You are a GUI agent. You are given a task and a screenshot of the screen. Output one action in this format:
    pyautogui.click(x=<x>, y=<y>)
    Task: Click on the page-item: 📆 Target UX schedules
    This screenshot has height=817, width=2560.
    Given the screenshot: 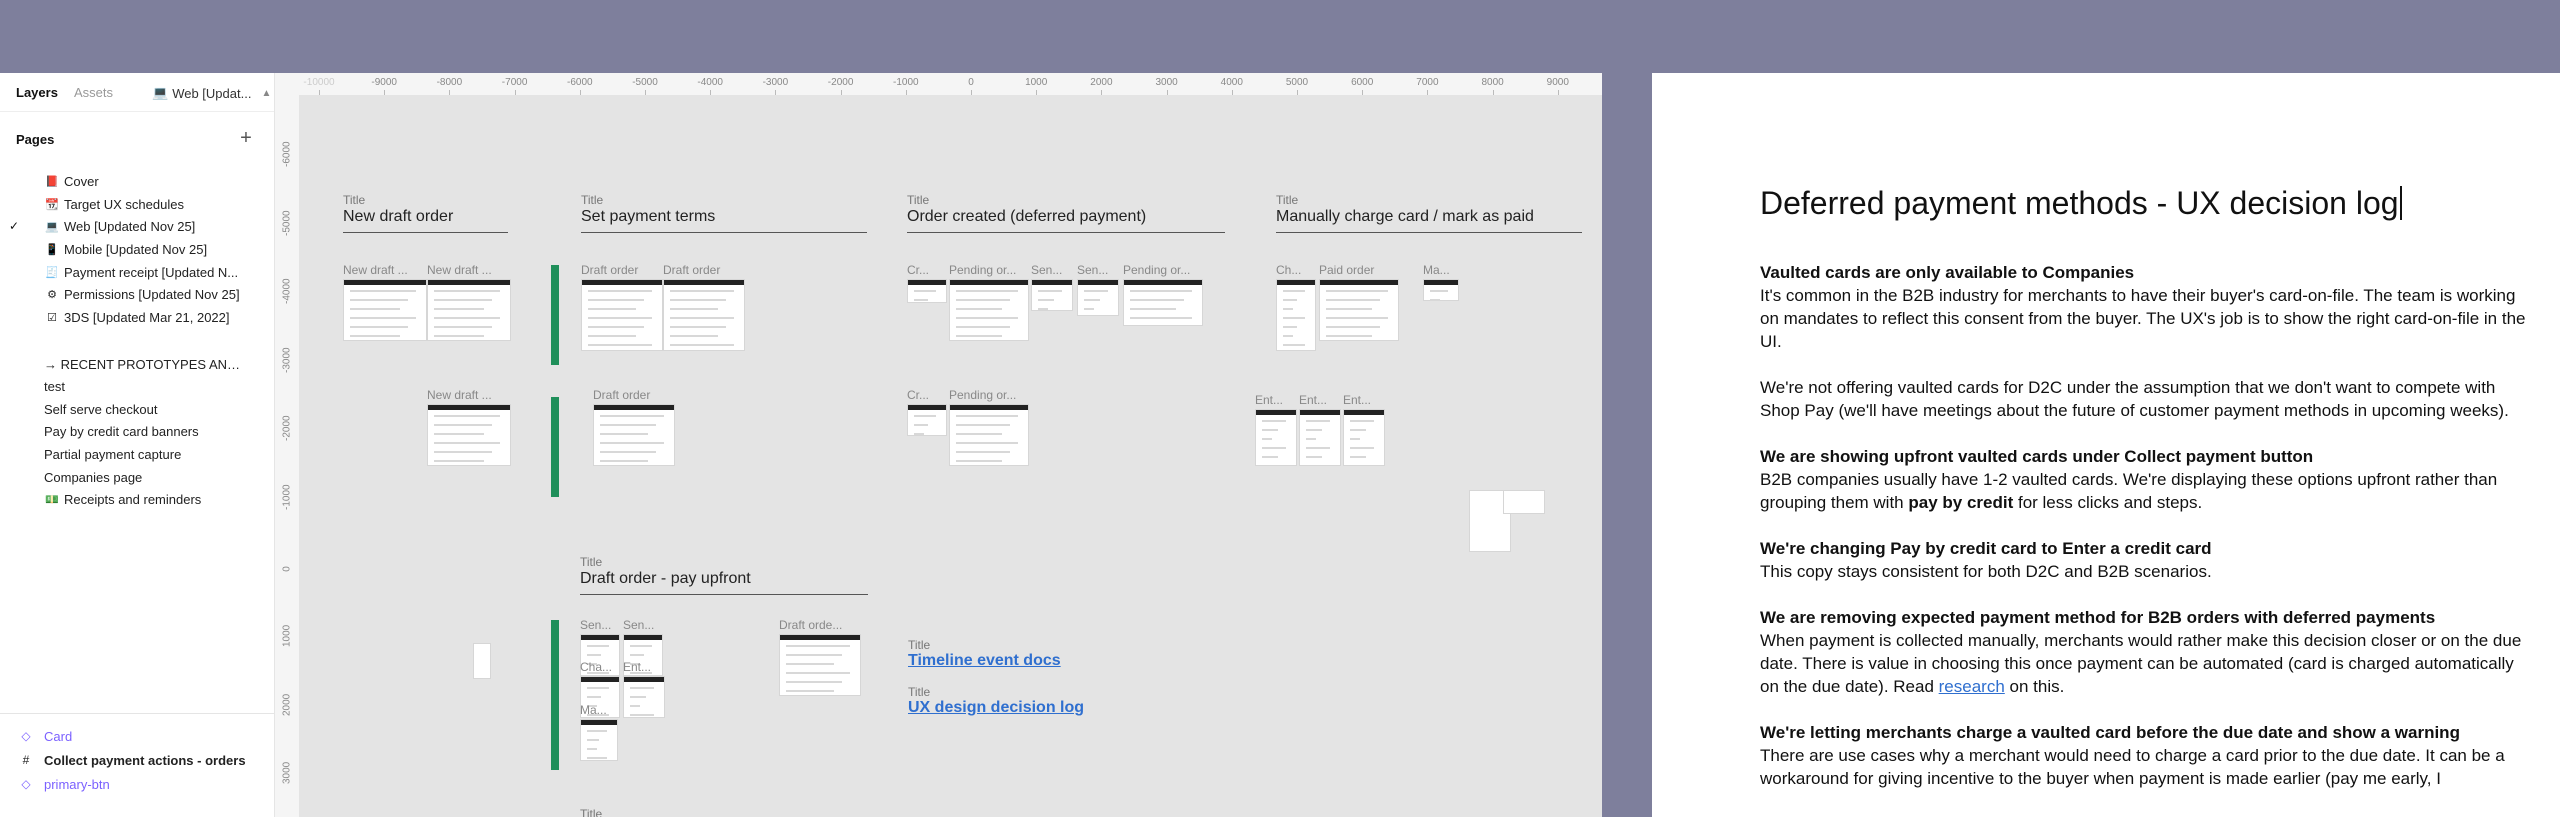 What is the action you would take?
    pyautogui.click(x=137, y=204)
    